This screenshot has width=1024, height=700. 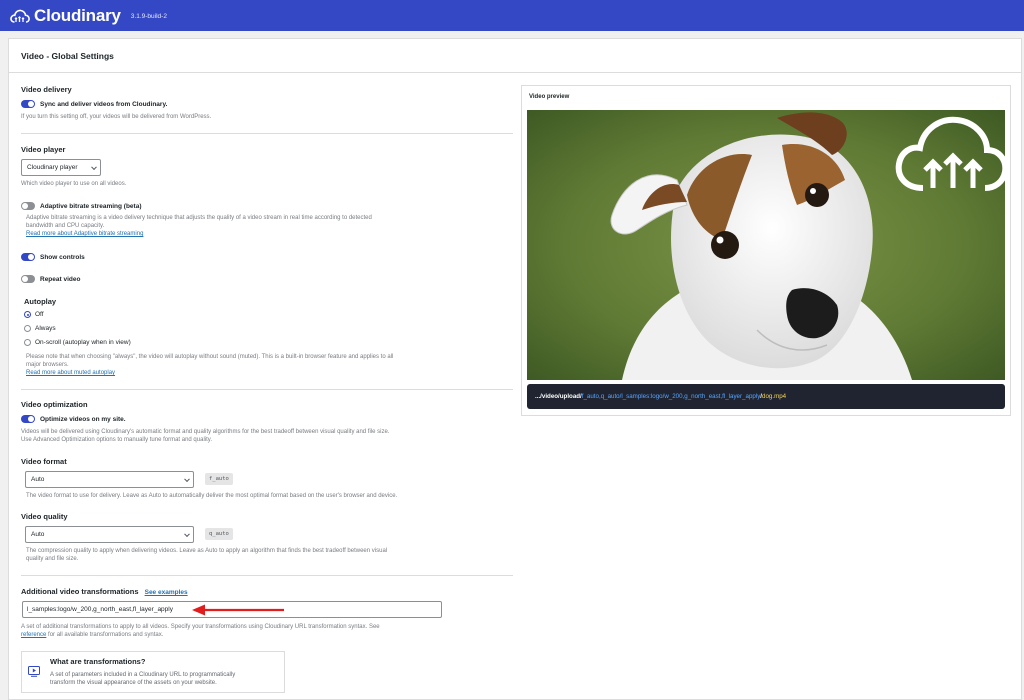 I want to click on abr-row: Adaptive bitrate streaming (beta), so click(x=81, y=206).